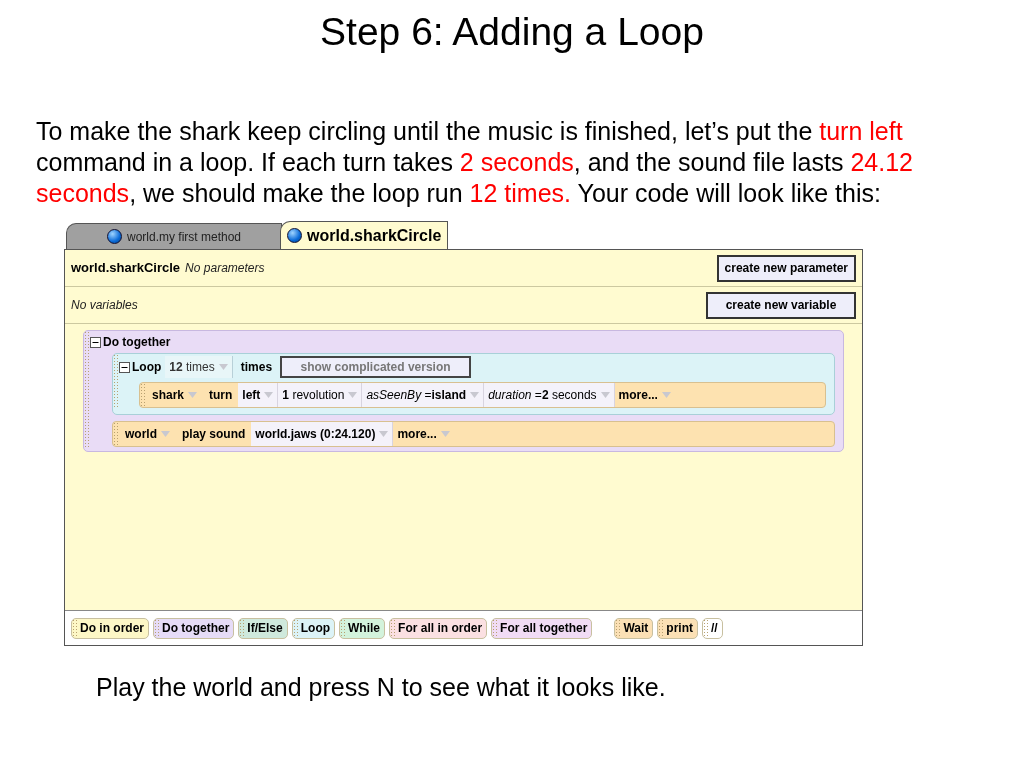 The height and width of the screenshot is (768, 1024). What do you see at coordinates (174, 236) in the screenshot?
I see `method-tab: world.my first method` at bounding box center [174, 236].